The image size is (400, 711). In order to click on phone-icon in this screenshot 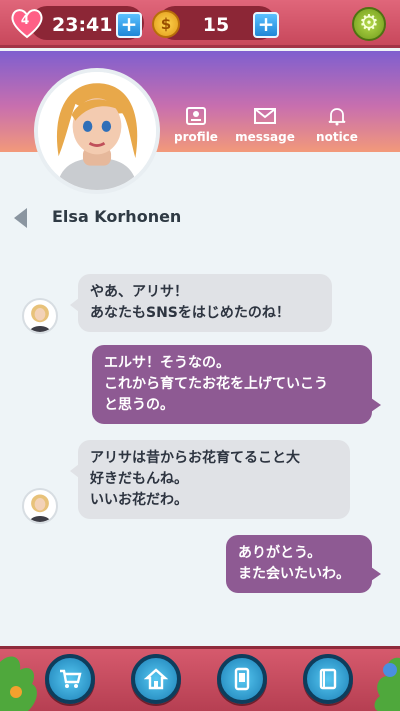, I will do `click(242, 679)`.